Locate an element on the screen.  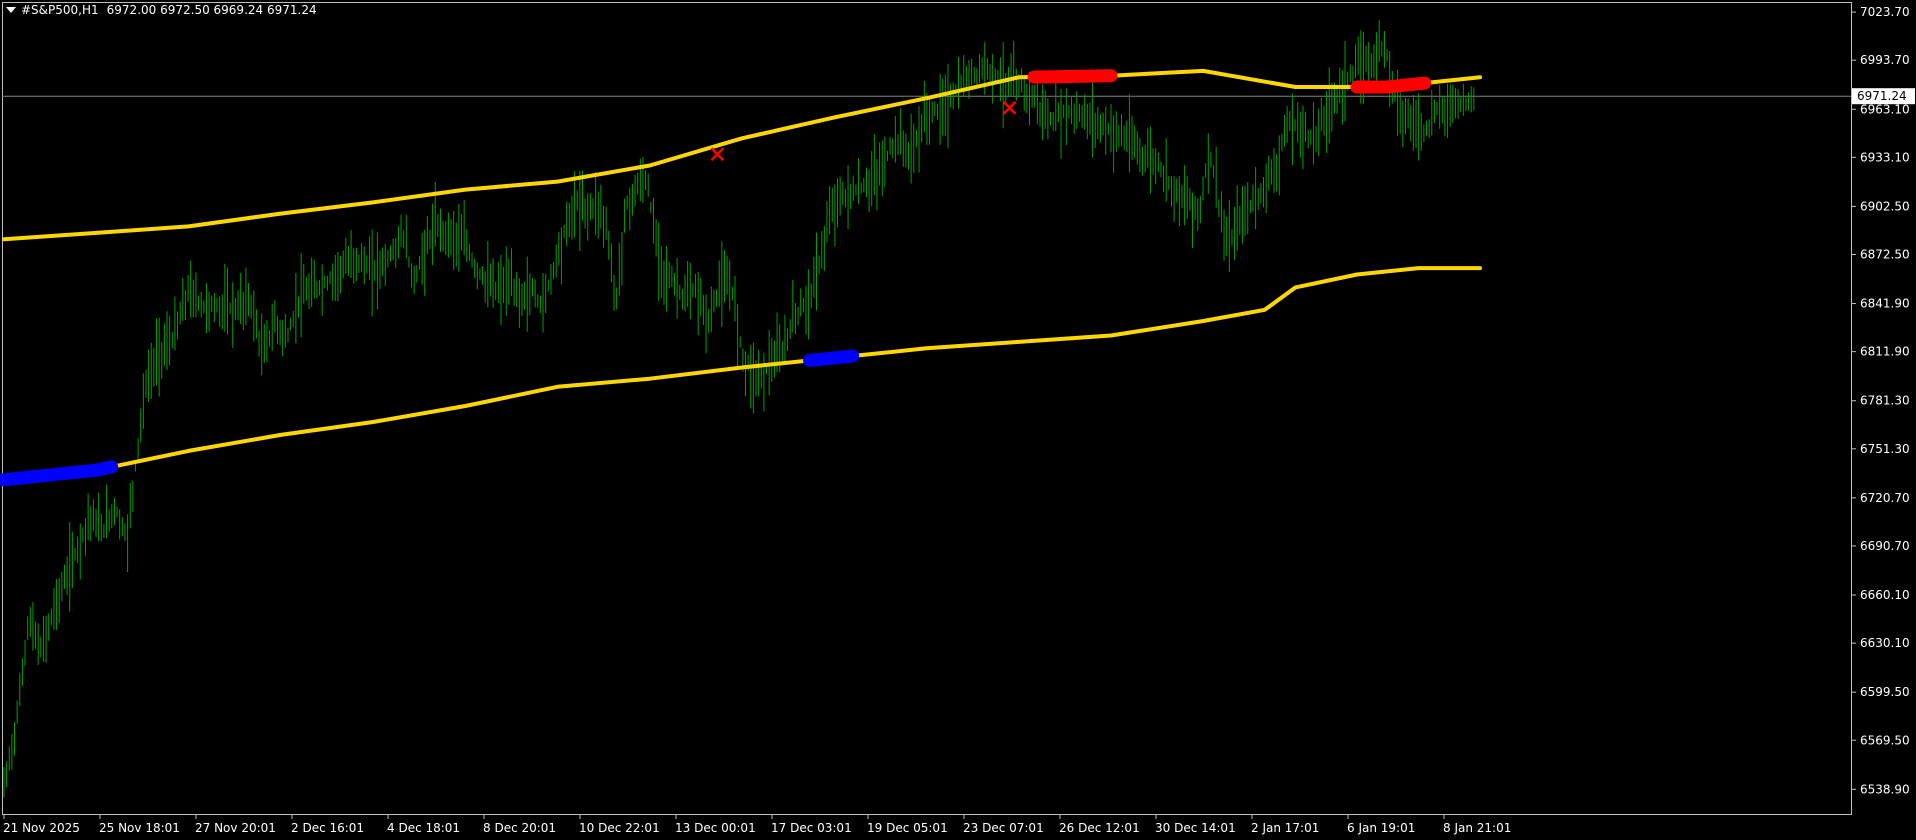
y-tick-label: 6599.50 is located at coordinates (1885, 692).